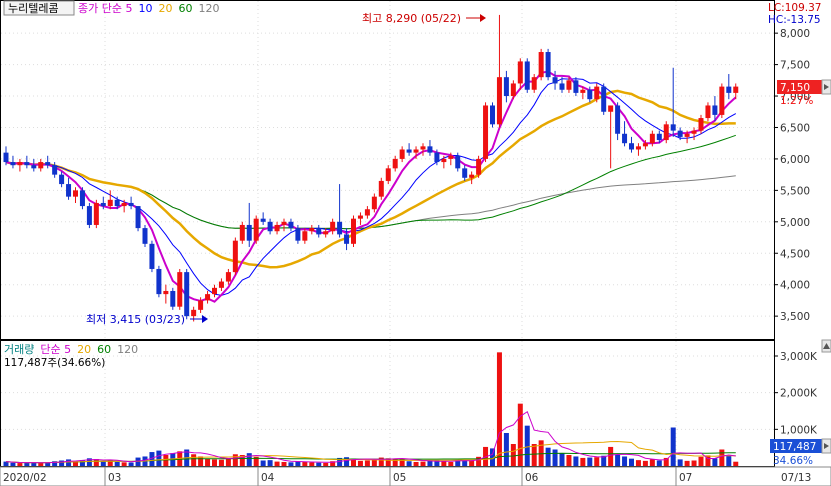 This screenshot has height=486, width=831. What do you see at coordinates (55, 349) in the screenshot?
I see `legend-item: 단순 5` at bounding box center [55, 349].